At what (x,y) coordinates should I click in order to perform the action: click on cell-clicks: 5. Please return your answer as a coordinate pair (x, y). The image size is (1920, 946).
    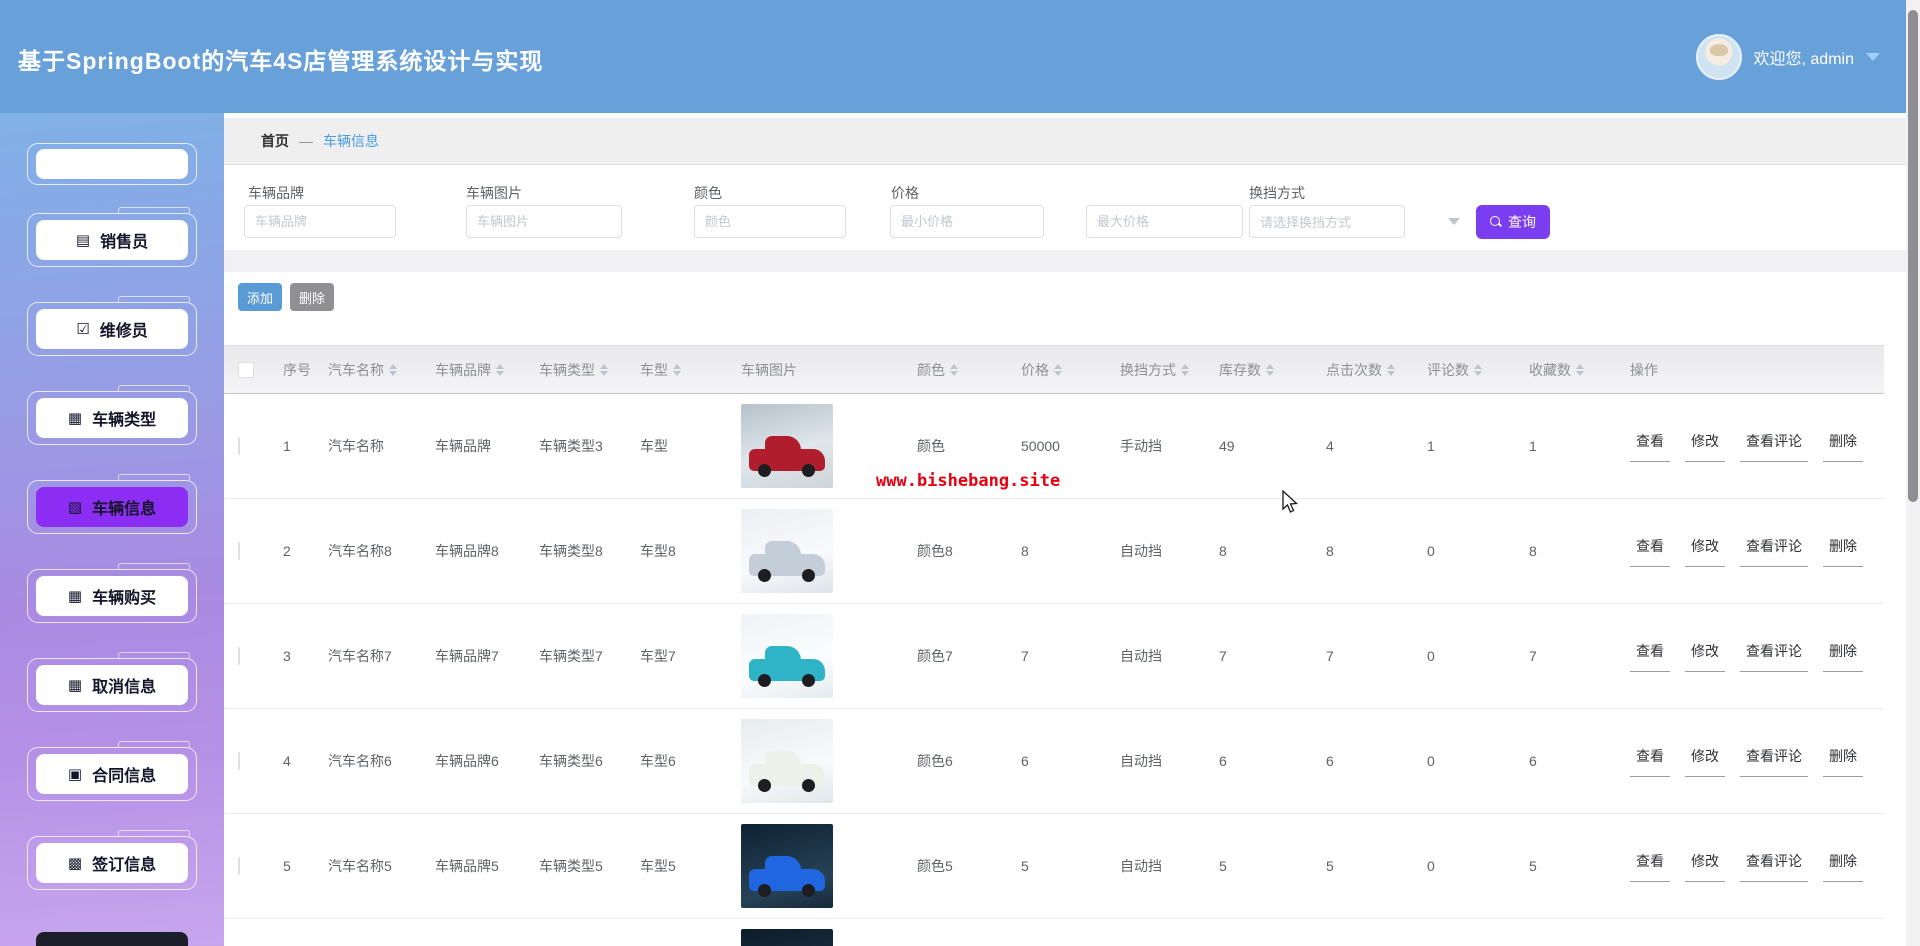
    Looking at the image, I should click on (1330, 866).